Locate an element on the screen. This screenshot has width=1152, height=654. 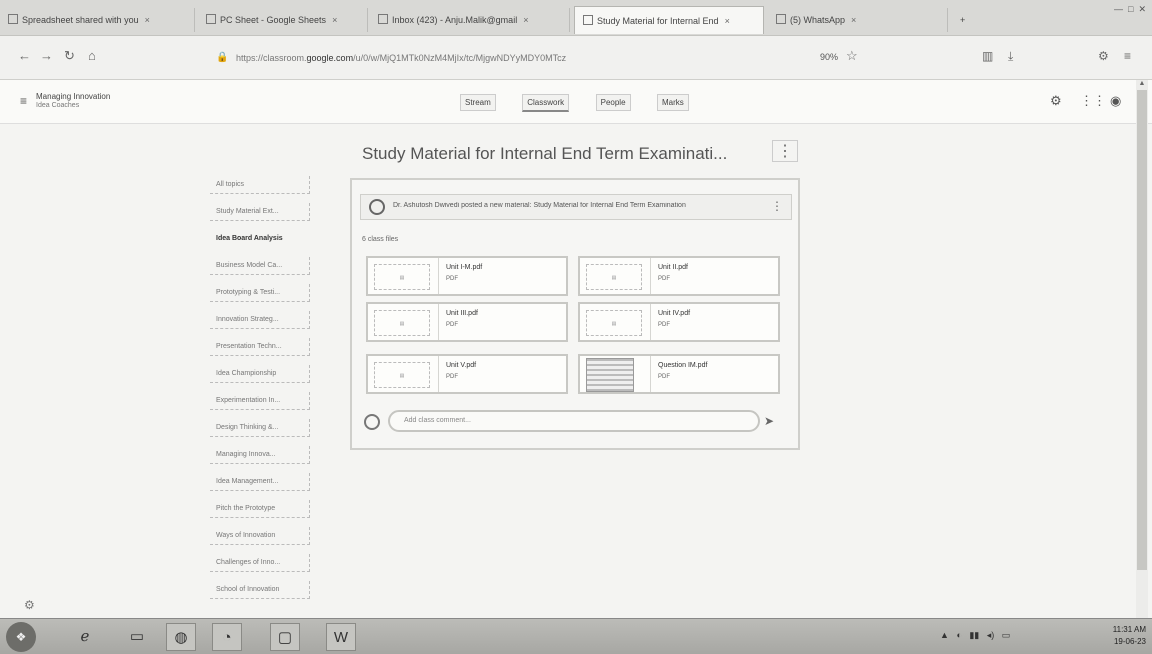
topic-item: Pitch the Prototype is located at coordinates (260, 509).